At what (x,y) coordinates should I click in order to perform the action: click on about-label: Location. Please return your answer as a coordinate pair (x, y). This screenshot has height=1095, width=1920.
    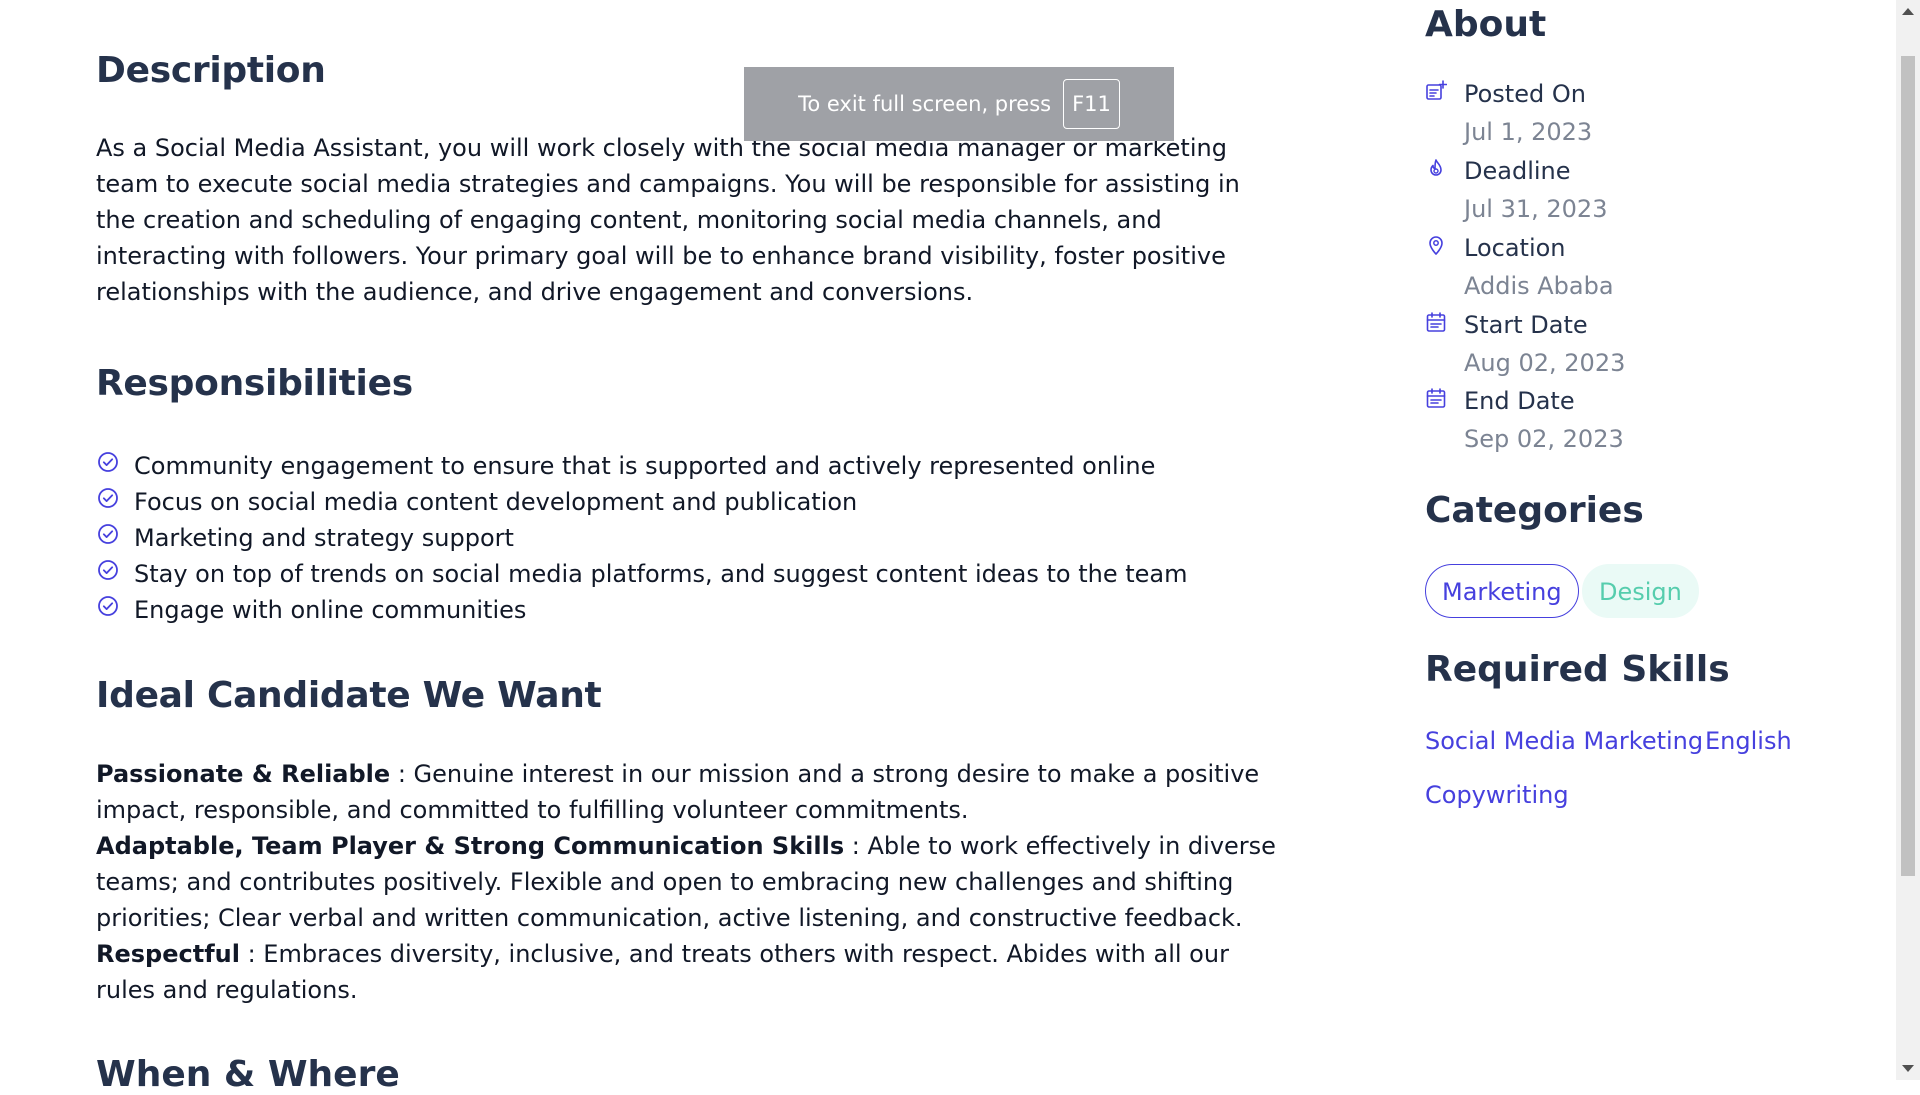
    Looking at the image, I should click on (1515, 248).